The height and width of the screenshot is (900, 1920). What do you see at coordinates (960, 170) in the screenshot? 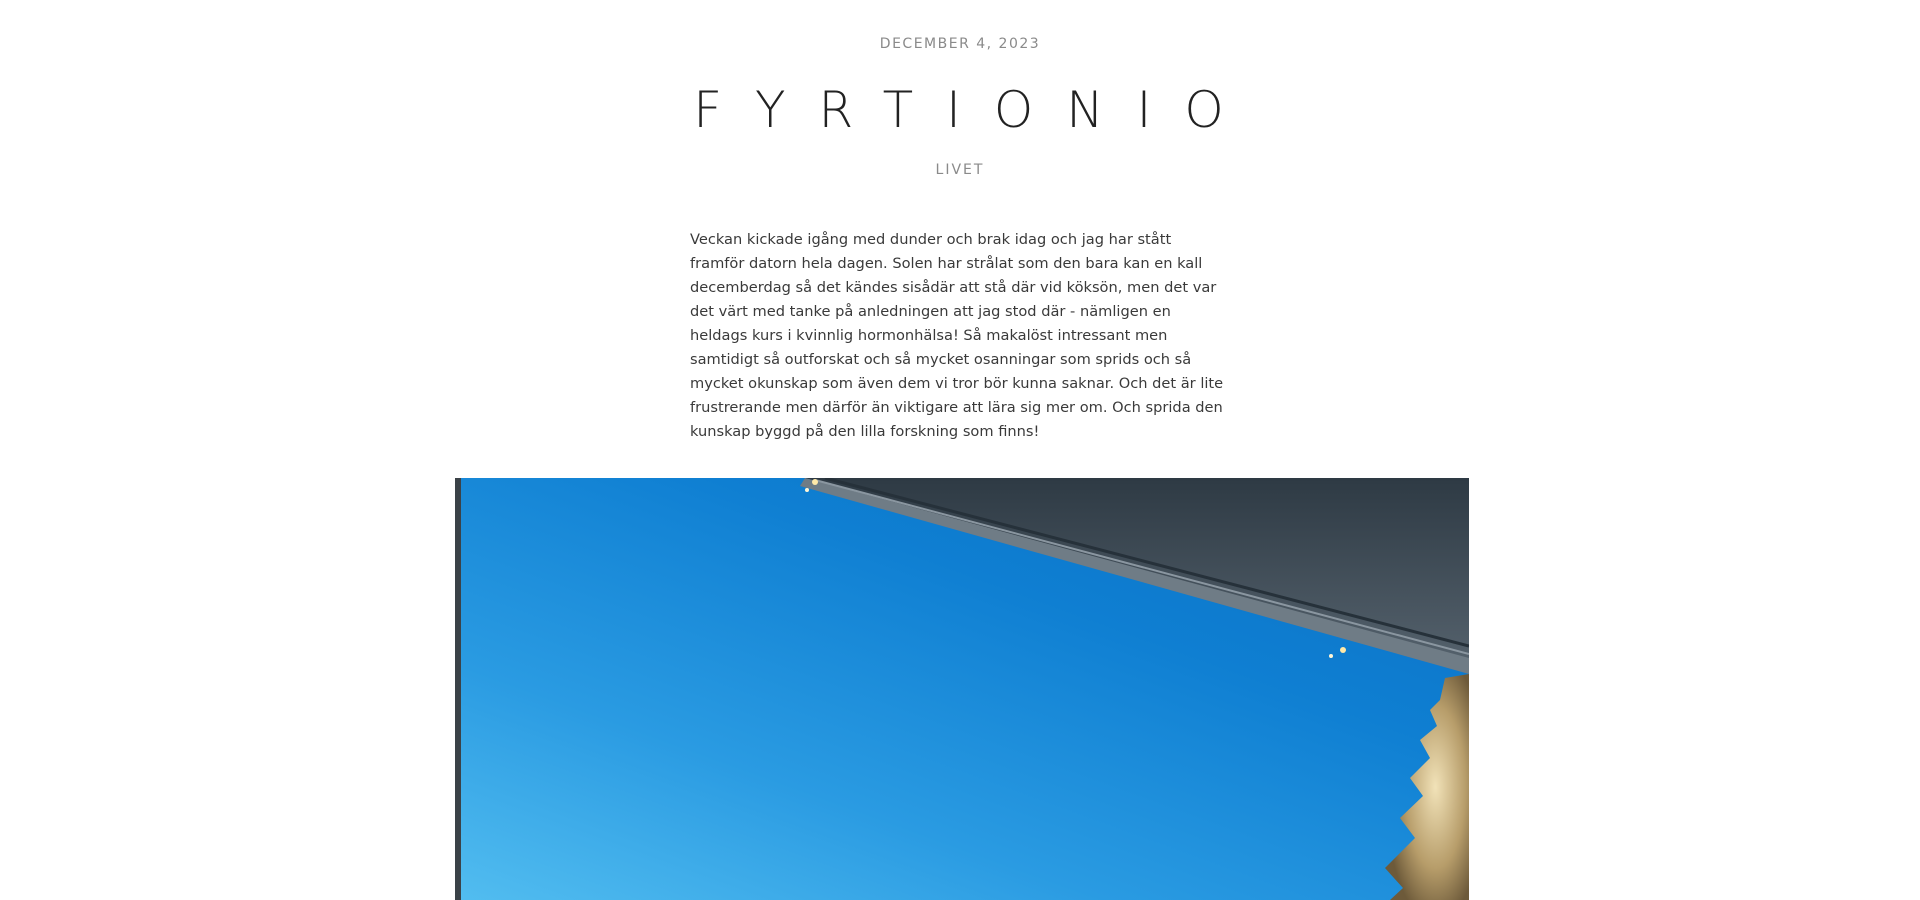
I see `post-category-link: LIVET` at bounding box center [960, 170].